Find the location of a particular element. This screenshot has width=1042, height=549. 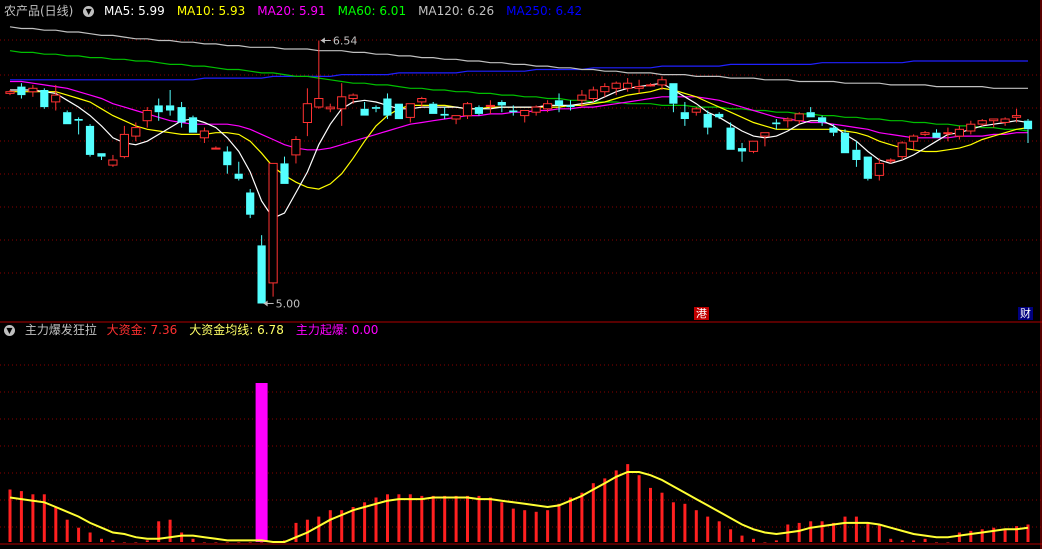

financial-tag: 财 is located at coordinates (1025, 313).